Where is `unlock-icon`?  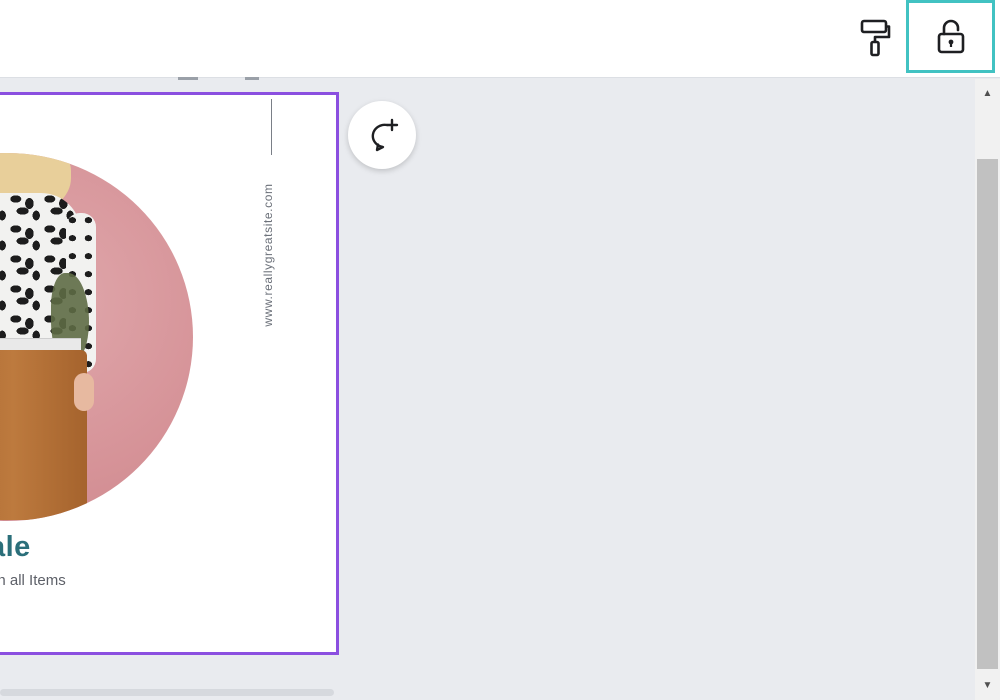 unlock-icon is located at coordinates (950, 36).